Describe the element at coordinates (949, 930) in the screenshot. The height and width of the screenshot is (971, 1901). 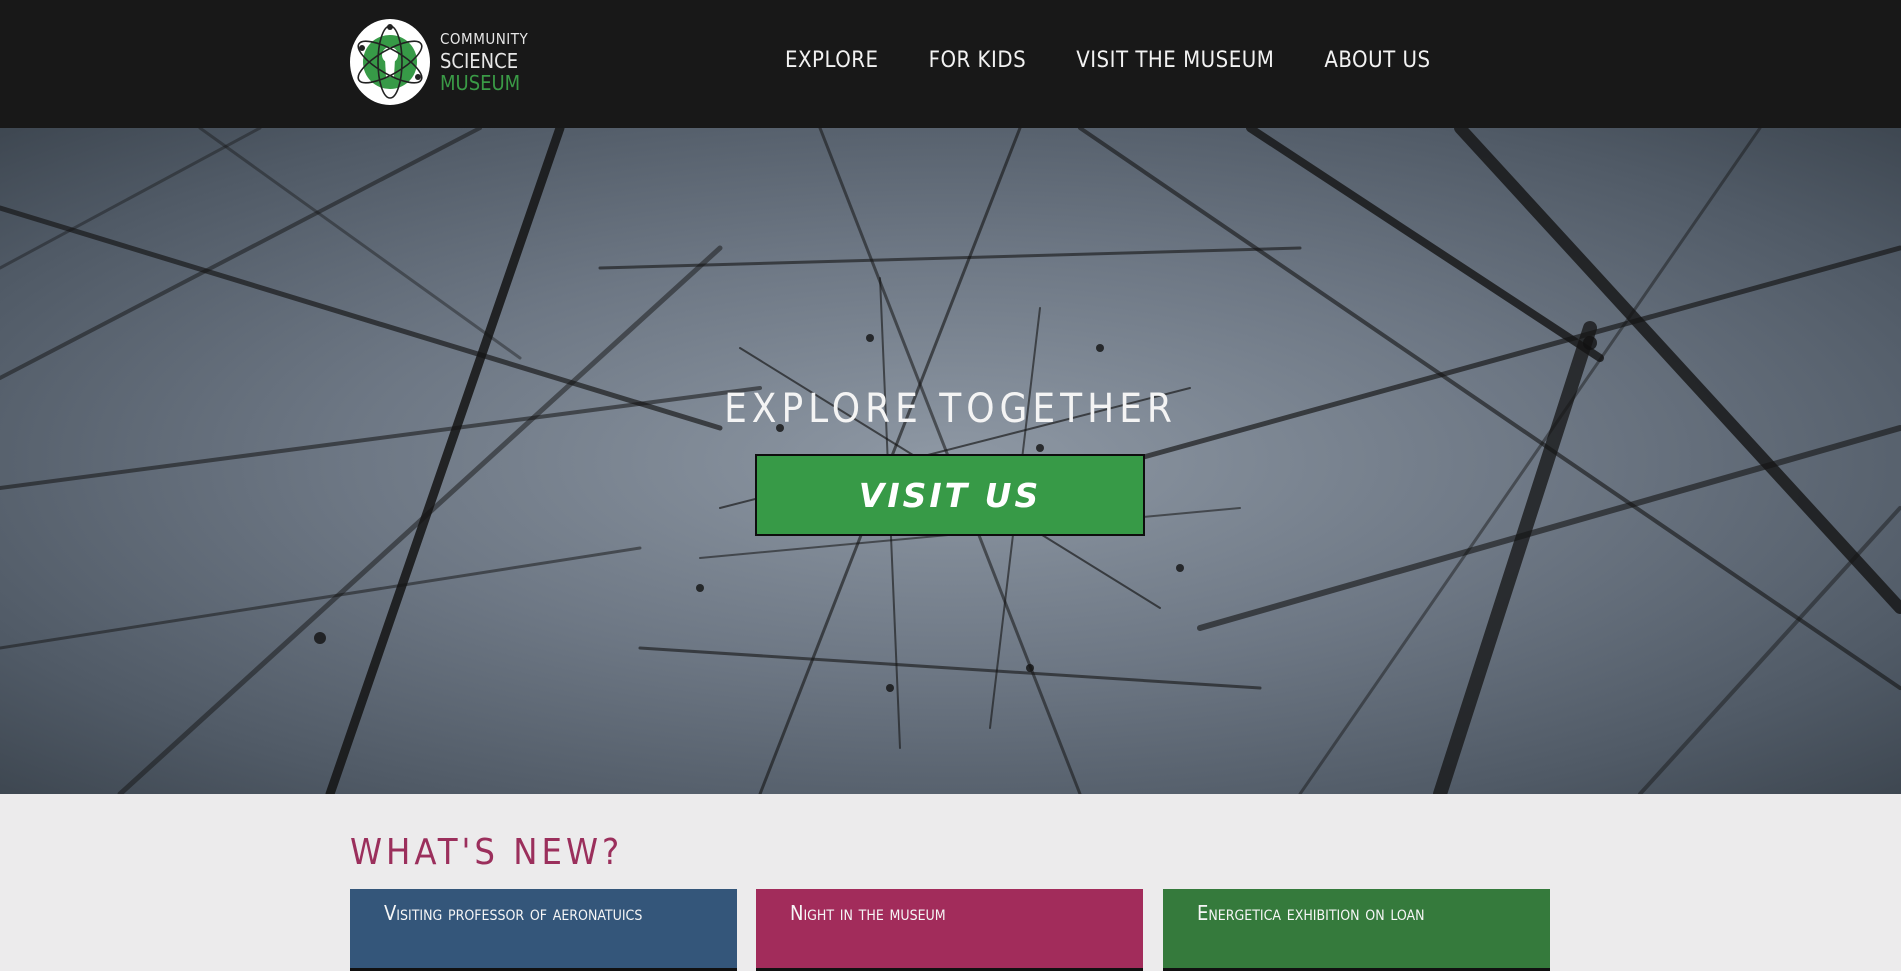
I see `news-card-night-in-museum: Night in the museum` at that location.